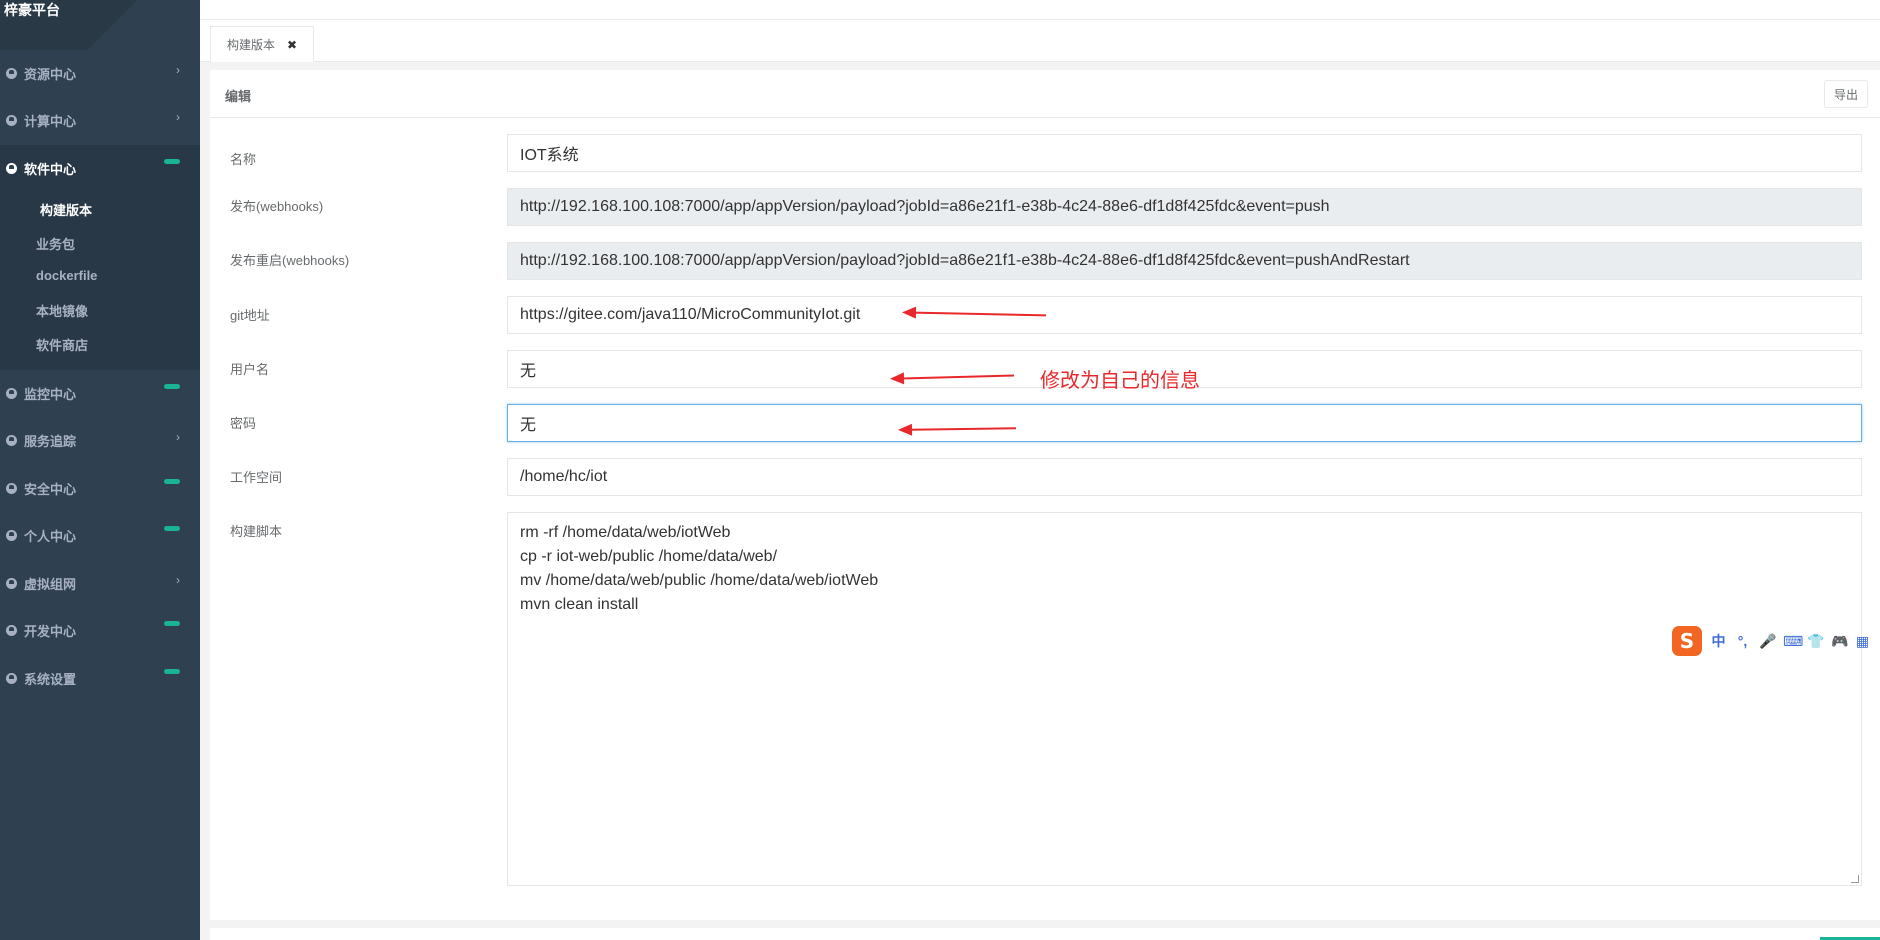  Describe the element at coordinates (100, 678) in the screenshot. I see `sidebar-item-system-settings: 系统设置` at that location.